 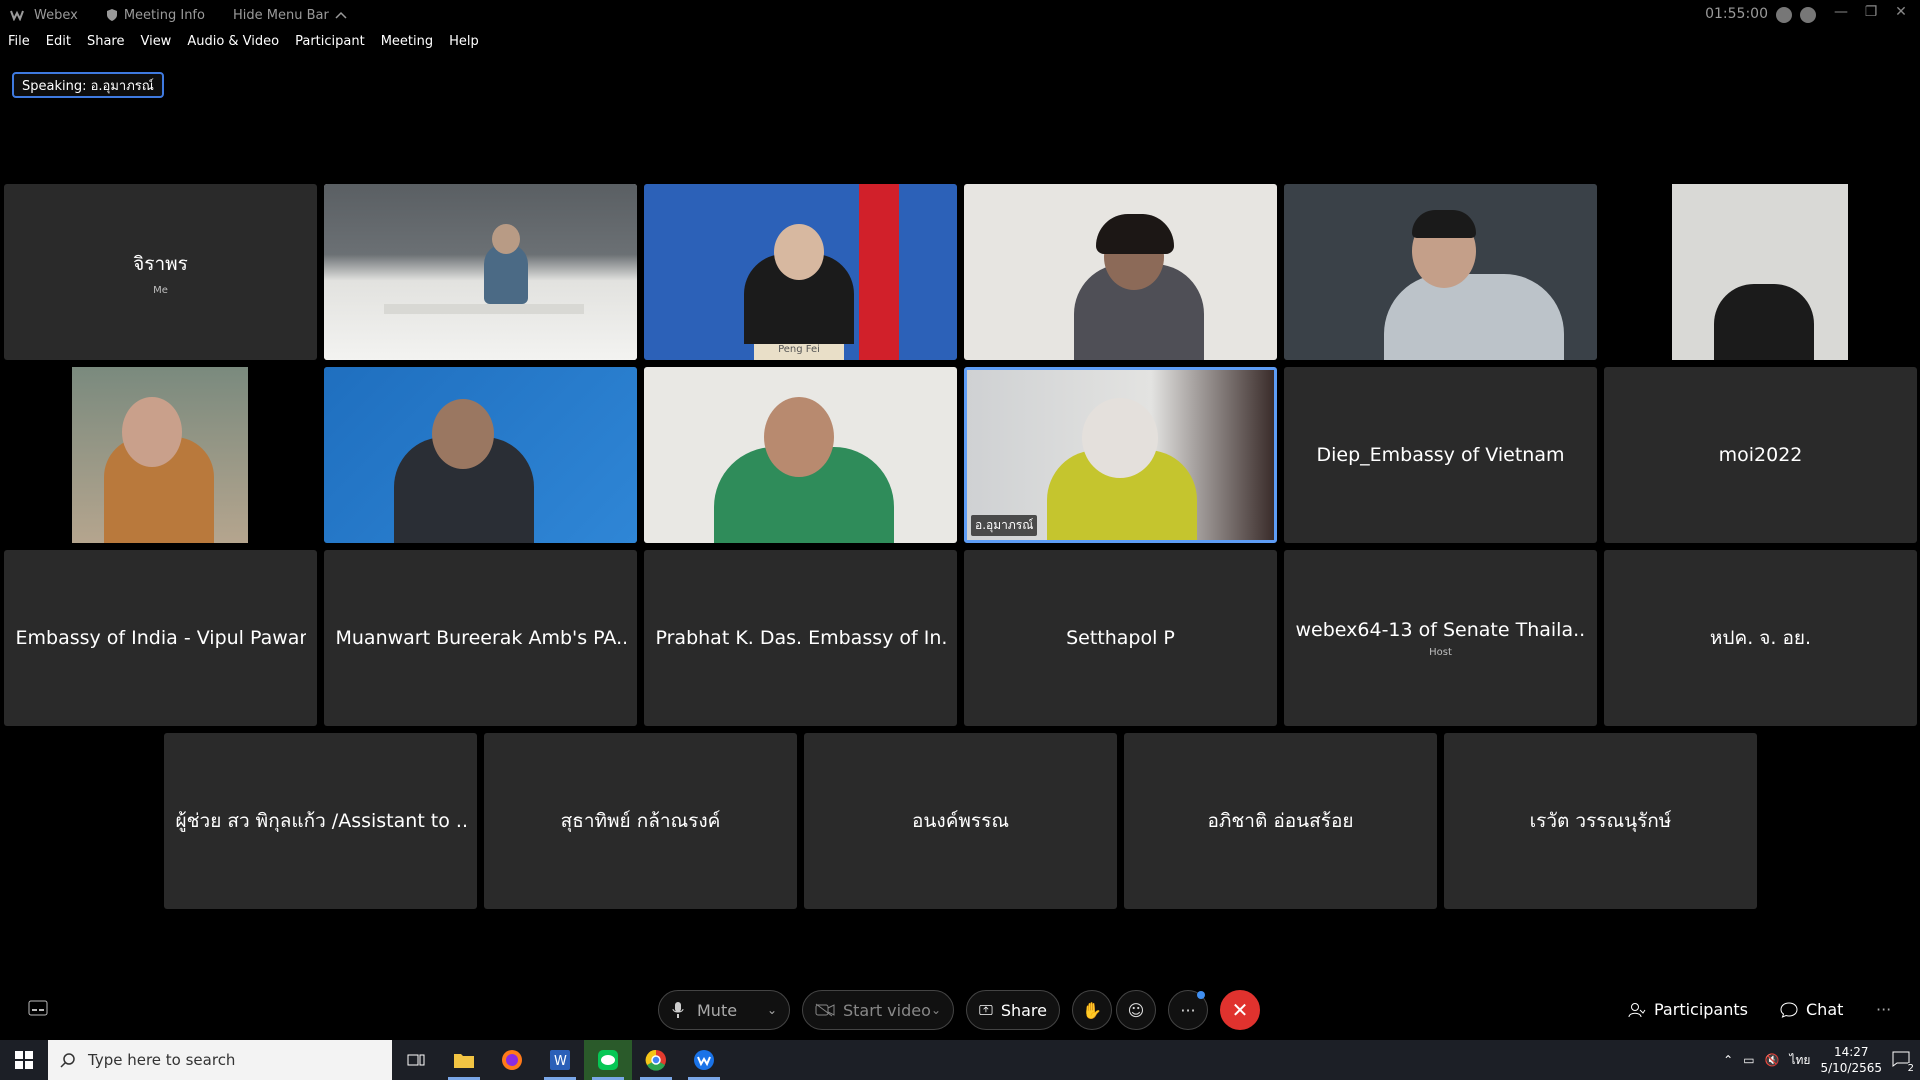 I want to click on participant-name: เรวัต วรรณนุรักษ์, so click(x=1600, y=821).